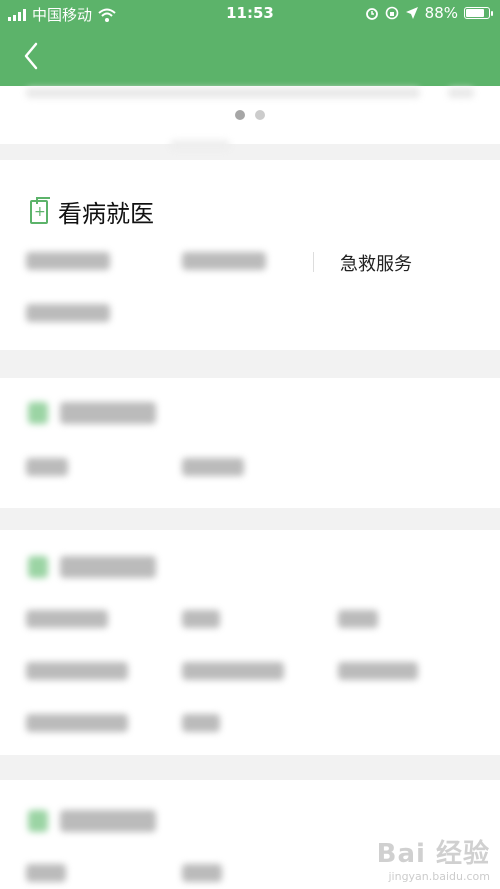  Describe the element at coordinates (411, 13) in the screenshot. I see `location-icon` at that location.